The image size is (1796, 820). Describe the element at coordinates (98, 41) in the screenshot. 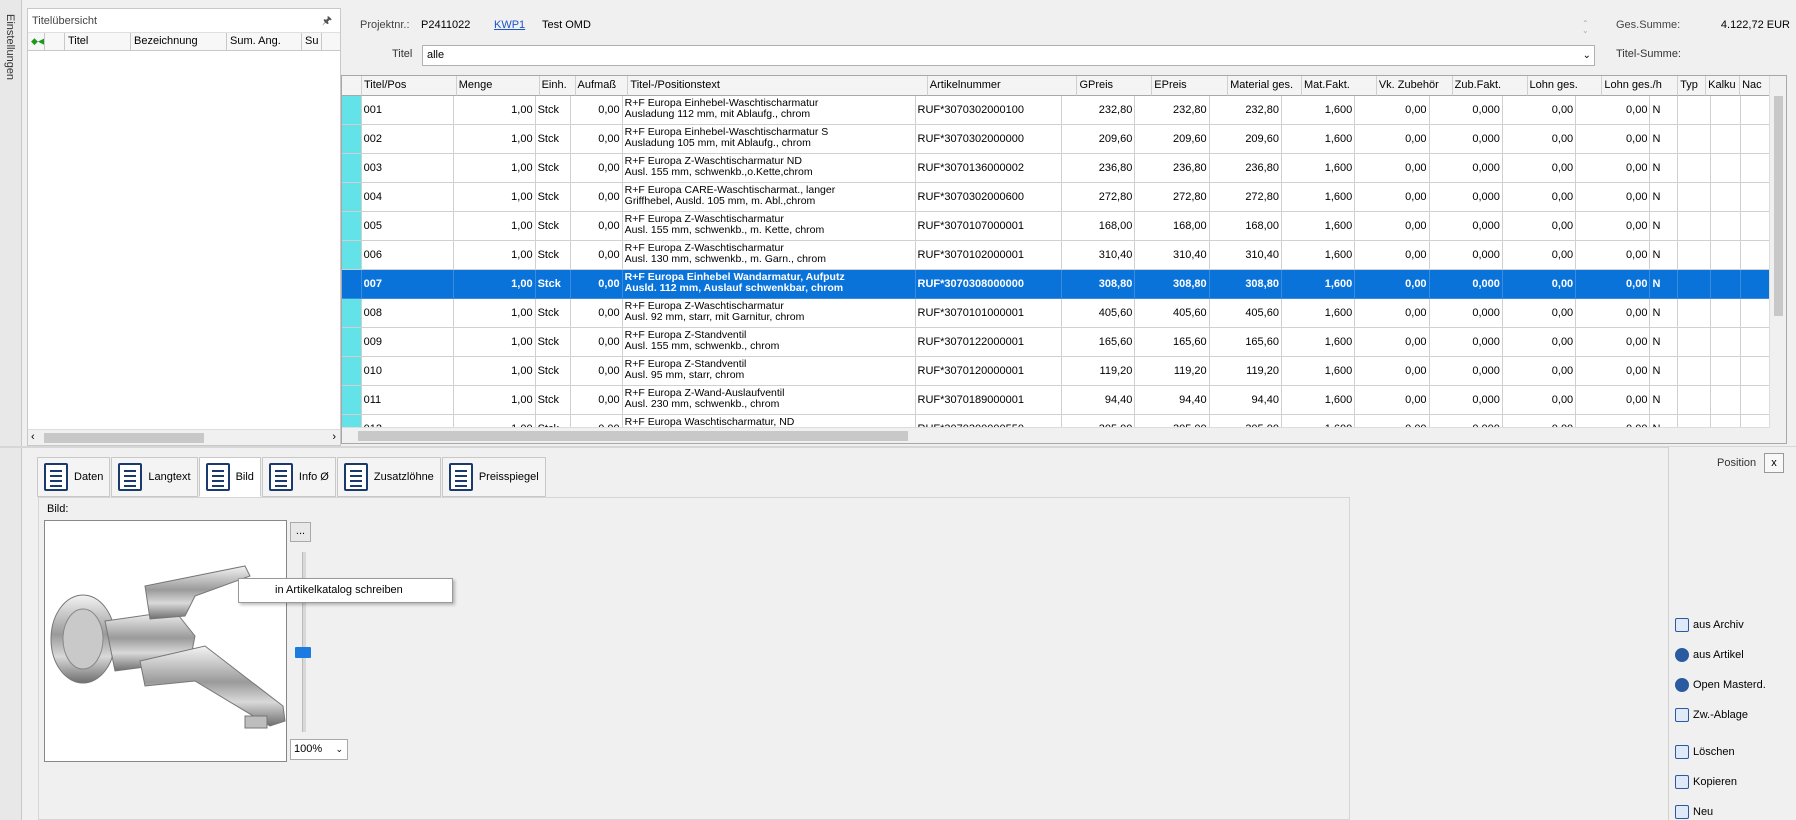

I see `titles-col-titel: Titel` at that location.